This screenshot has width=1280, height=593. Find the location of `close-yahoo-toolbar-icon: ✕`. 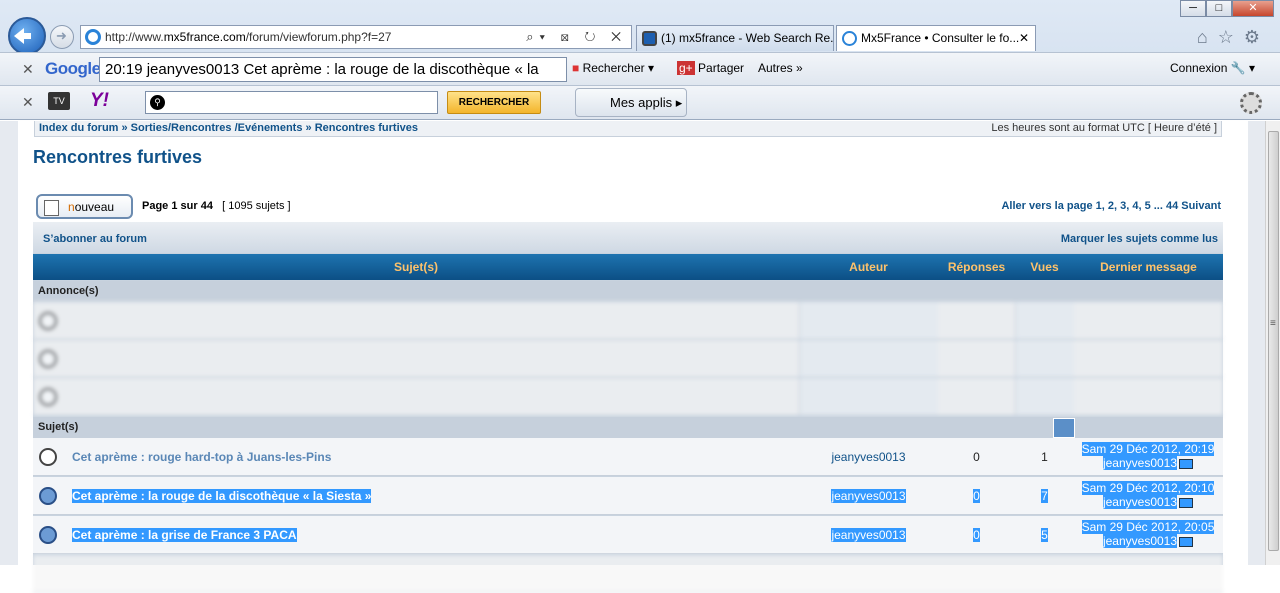

close-yahoo-toolbar-icon: ✕ is located at coordinates (28, 102).